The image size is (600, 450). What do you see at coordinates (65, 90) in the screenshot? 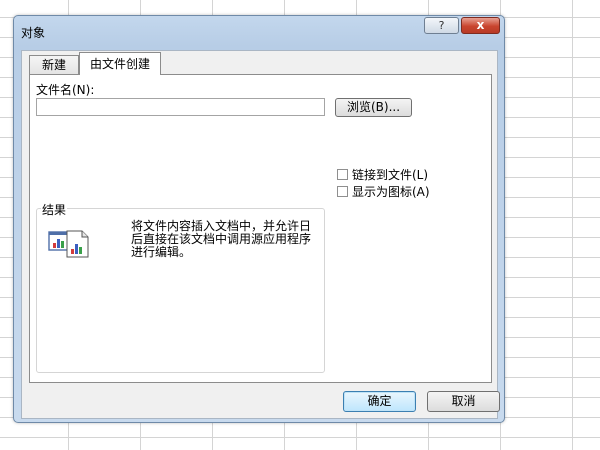
I see `file-name-label: 文件名(N):` at bounding box center [65, 90].